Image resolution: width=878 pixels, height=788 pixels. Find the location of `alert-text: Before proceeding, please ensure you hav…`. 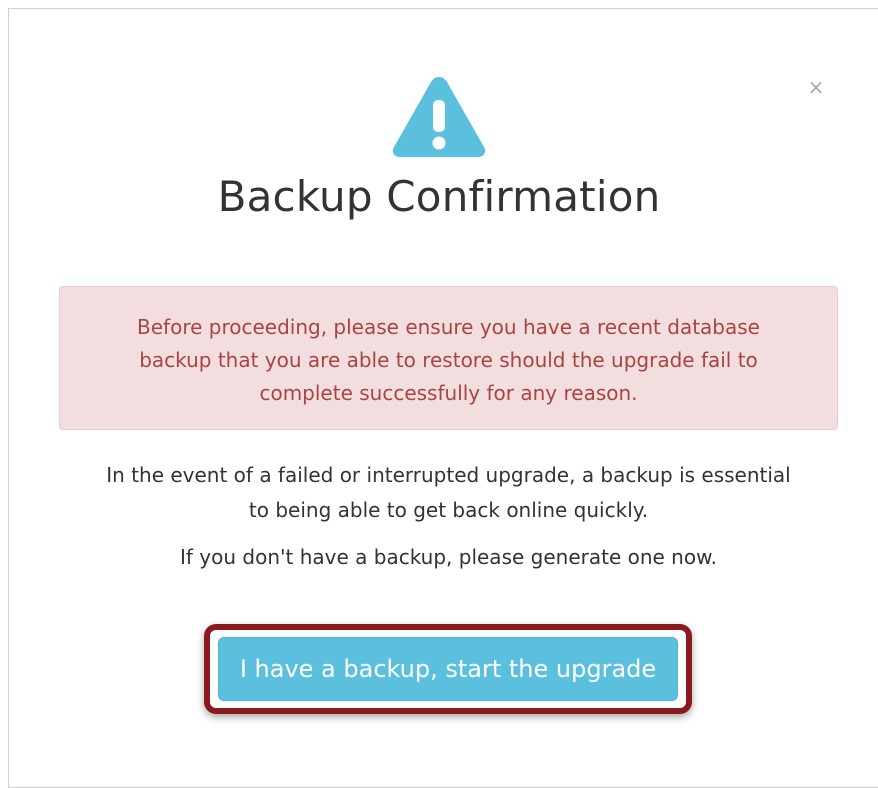

alert-text: Before proceeding, please ensure you hav… is located at coordinates (448, 360).